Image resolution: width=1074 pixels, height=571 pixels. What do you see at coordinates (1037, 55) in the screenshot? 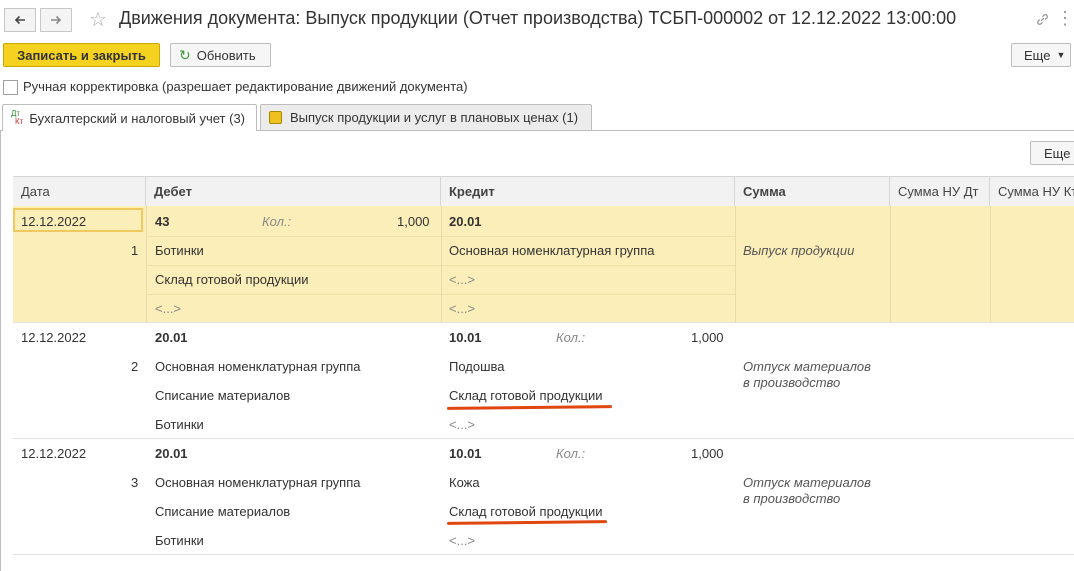
I see `more-label: Еще` at bounding box center [1037, 55].